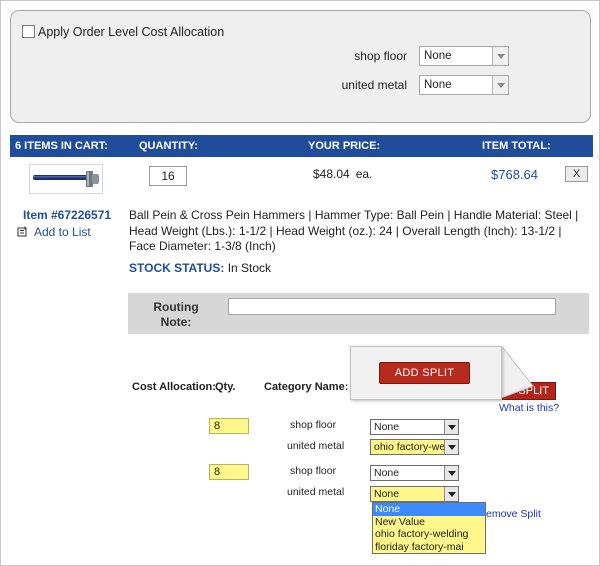 The width and height of the screenshot is (600, 566). I want to click on product-image, so click(66, 179).